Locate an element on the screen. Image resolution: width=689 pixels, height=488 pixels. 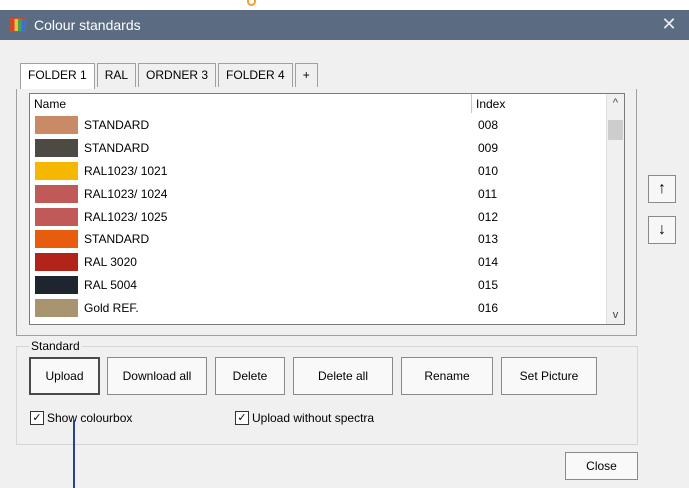
chevron-down-icon: v is located at coordinates (615, 315).